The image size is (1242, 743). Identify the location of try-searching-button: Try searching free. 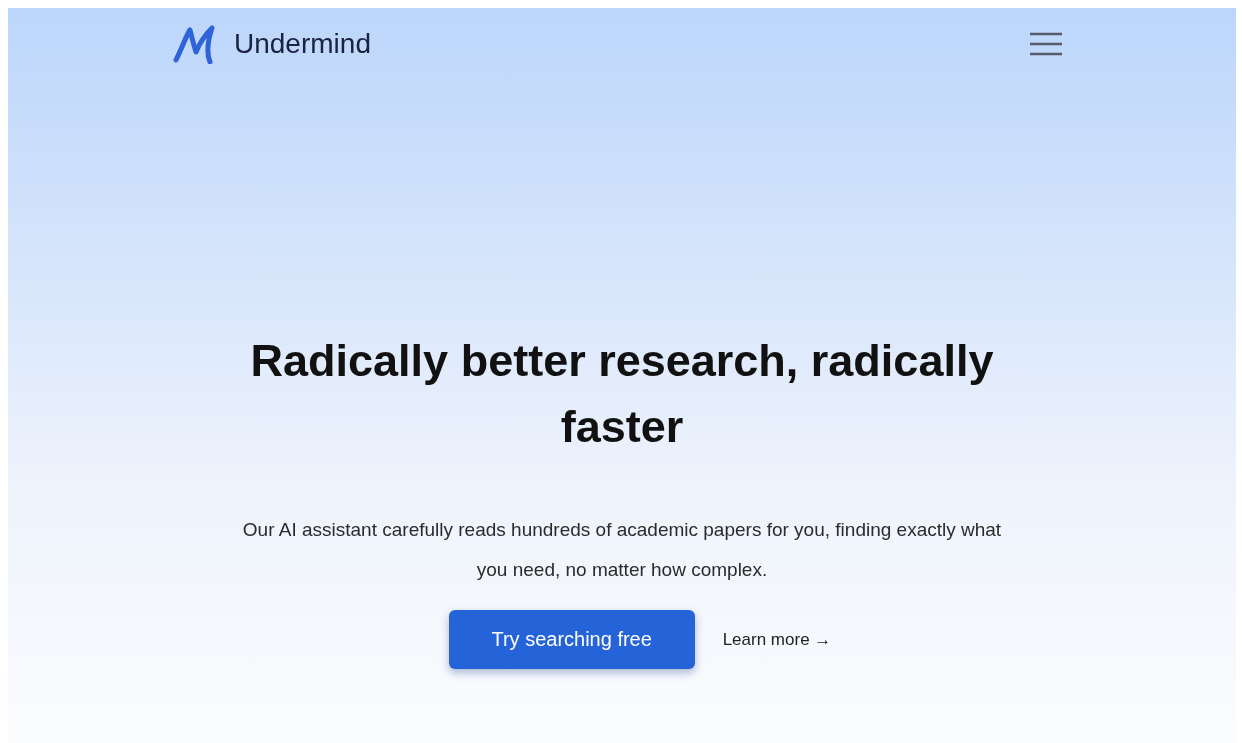
(571, 639).